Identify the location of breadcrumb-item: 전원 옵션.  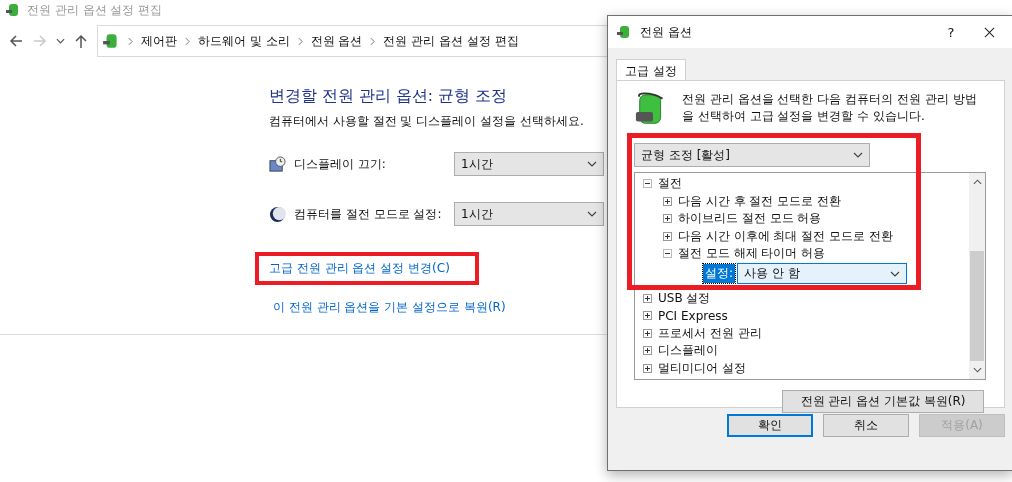
(336, 41).